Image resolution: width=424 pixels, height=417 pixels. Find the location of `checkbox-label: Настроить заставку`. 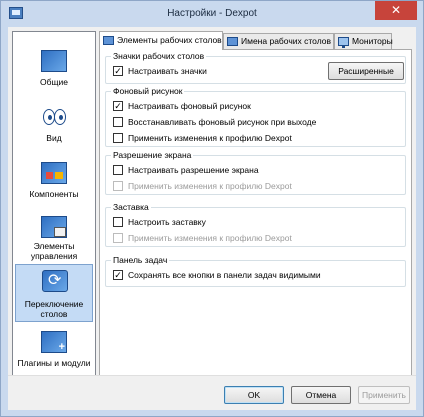

checkbox-label: Настроить заставку is located at coordinates (167, 222).